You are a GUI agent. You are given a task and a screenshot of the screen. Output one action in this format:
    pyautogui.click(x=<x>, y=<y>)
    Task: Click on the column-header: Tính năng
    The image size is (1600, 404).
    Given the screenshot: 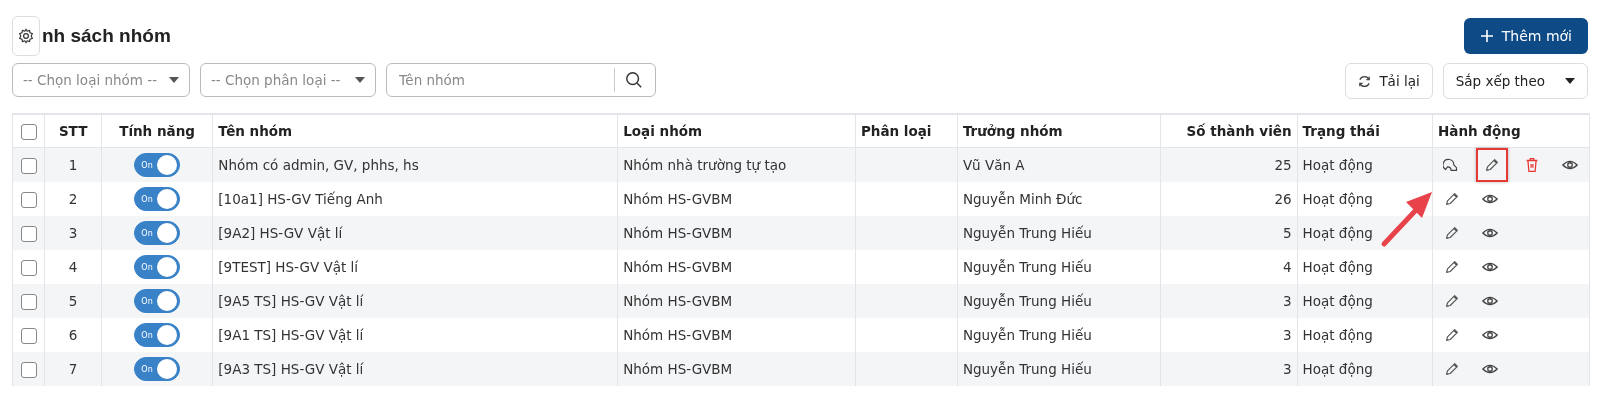 What is the action you would take?
    pyautogui.click(x=157, y=131)
    